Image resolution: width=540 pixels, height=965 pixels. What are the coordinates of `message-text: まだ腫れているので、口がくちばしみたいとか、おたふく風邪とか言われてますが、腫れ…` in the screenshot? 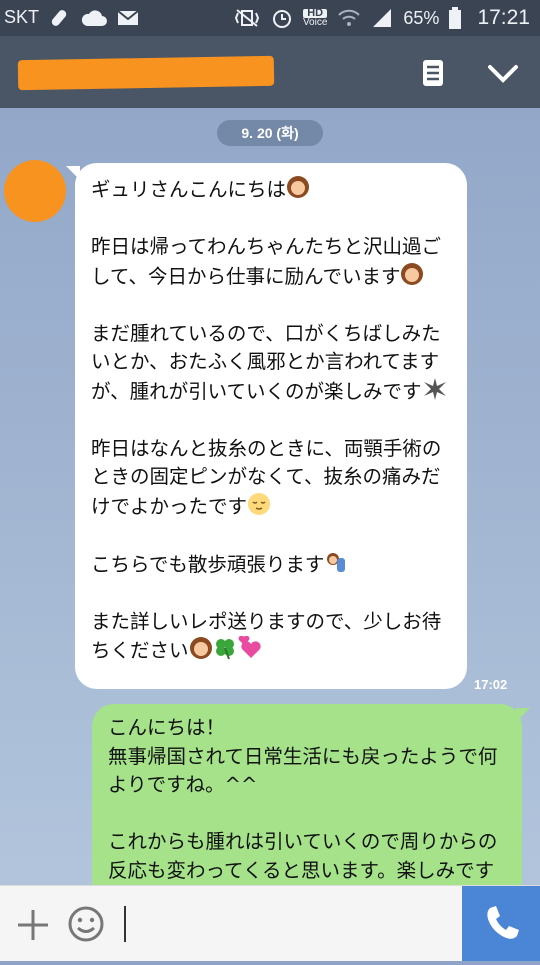 It's located at (266, 362).